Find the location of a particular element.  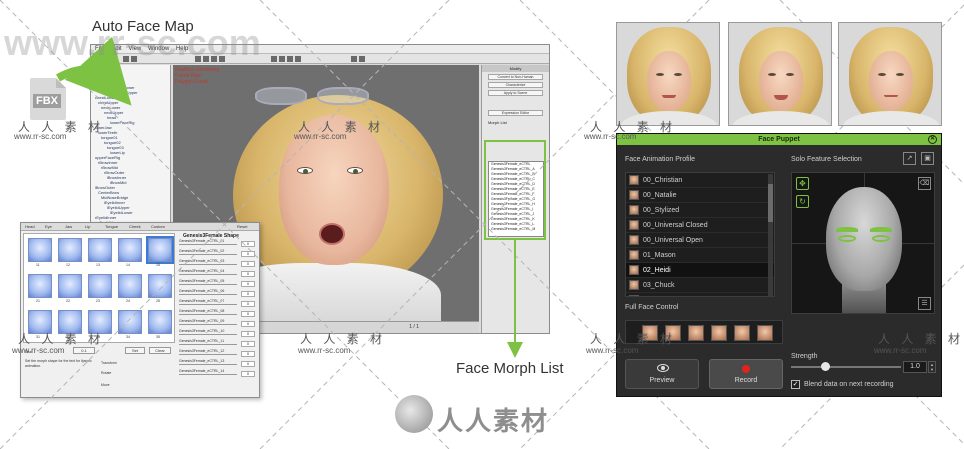

strength-slider-knob is located at coordinates (825, 366).